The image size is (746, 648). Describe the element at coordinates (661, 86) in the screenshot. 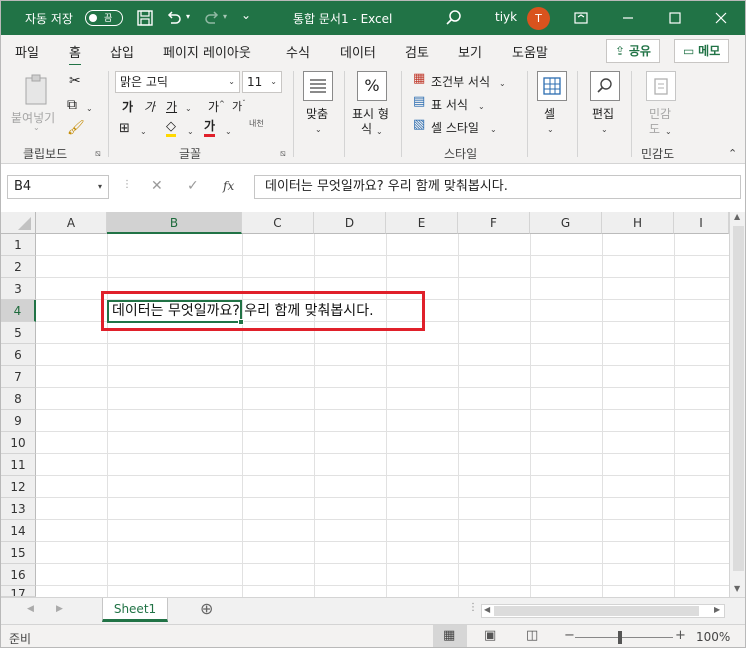

I see `sensitivity-icon` at that location.